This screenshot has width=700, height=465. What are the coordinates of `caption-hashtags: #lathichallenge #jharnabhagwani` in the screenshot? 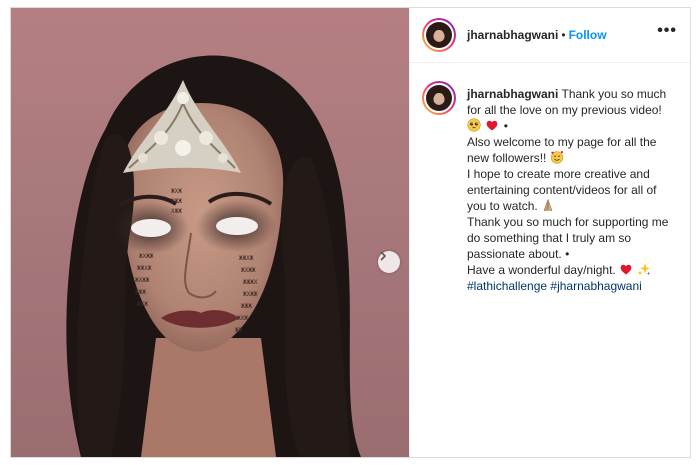 It's located at (577, 286).